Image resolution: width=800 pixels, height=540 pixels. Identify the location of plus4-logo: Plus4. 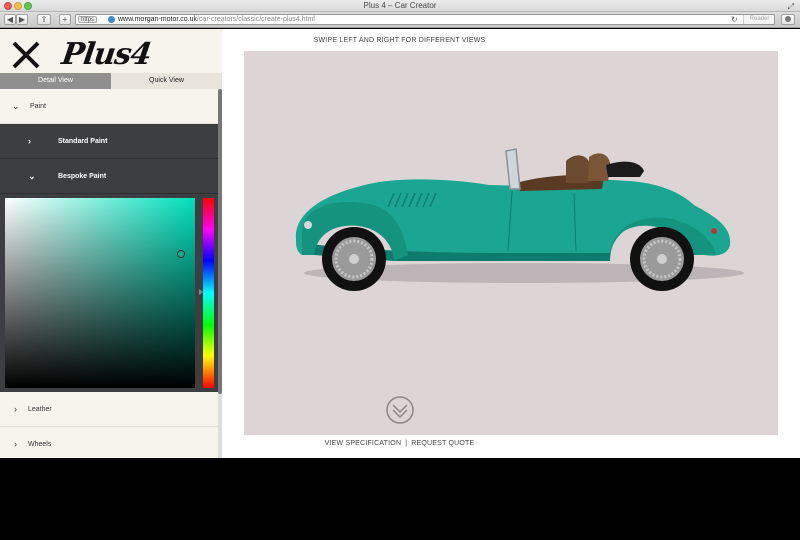
(106, 54).